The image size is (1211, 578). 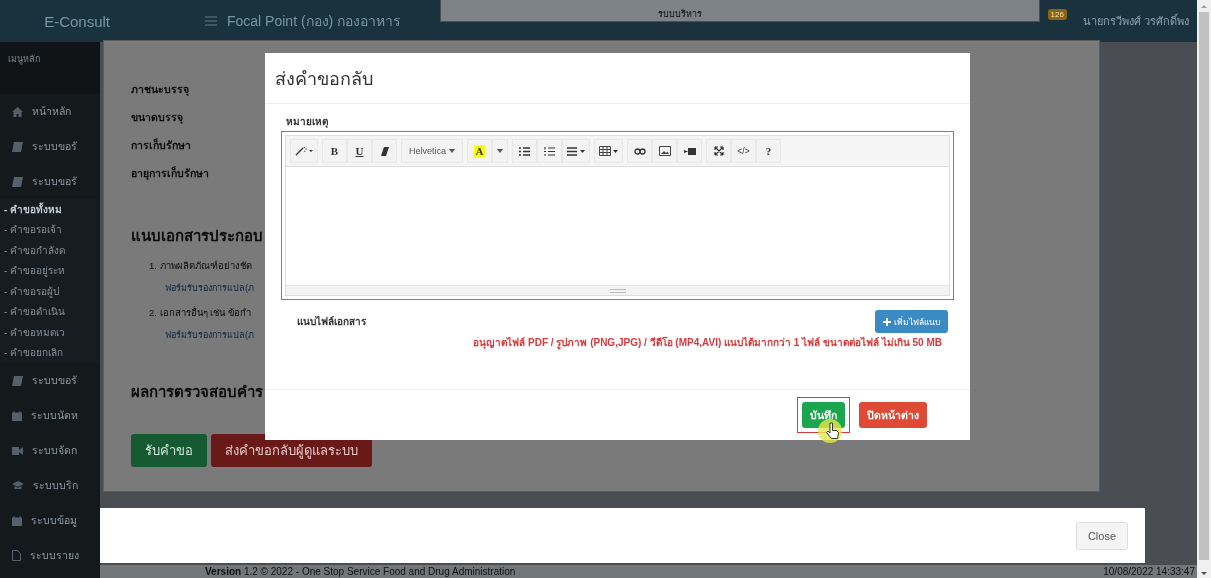 I want to click on underline-button: U, so click(x=359, y=151).